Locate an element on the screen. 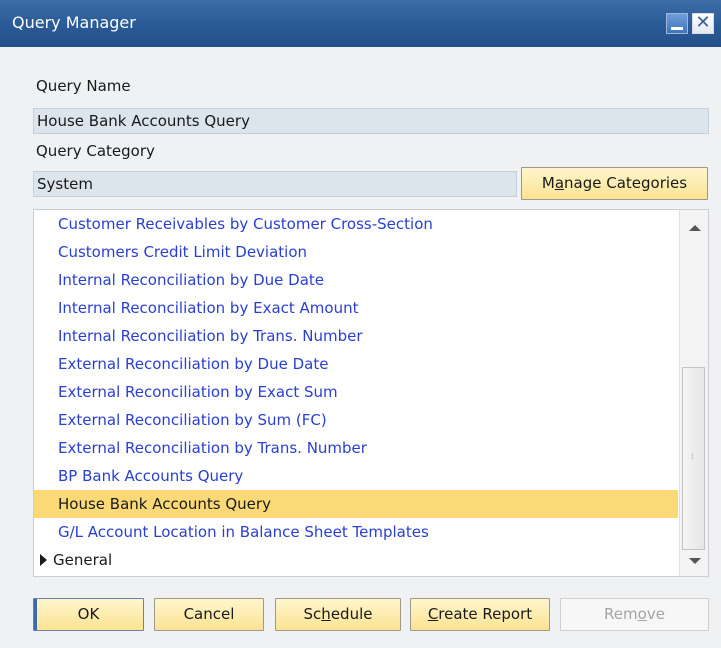 This screenshot has width=721, height=648. expand-arrow-icon is located at coordinates (43, 560).